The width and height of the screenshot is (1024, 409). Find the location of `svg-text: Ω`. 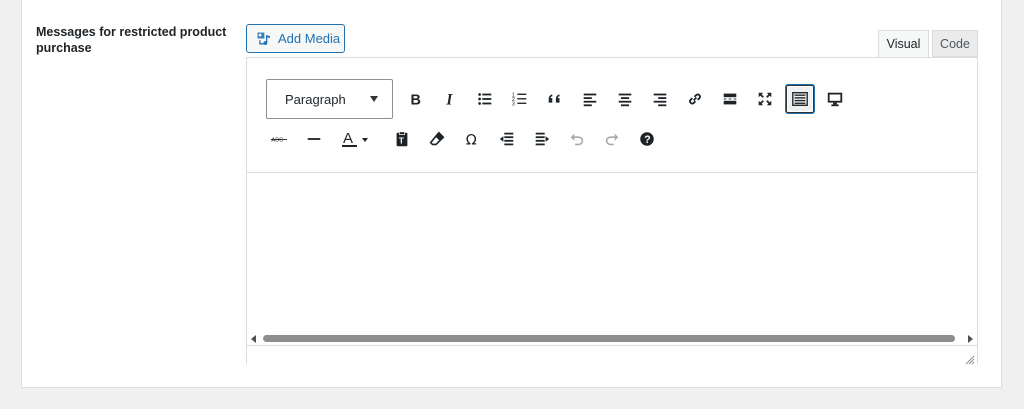

svg-text: Ω is located at coordinates (471, 140).